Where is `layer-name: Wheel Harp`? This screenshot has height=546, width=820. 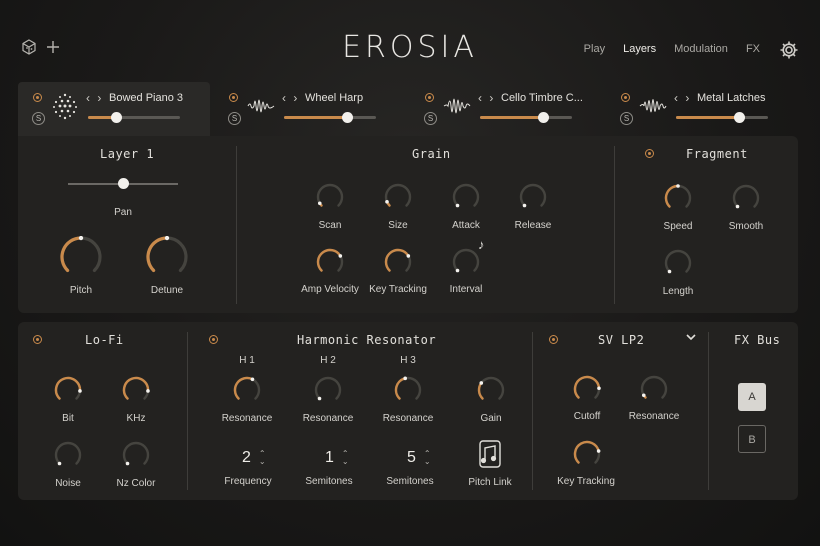
layer-name: Wheel Harp is located at coordinates (334, 98).